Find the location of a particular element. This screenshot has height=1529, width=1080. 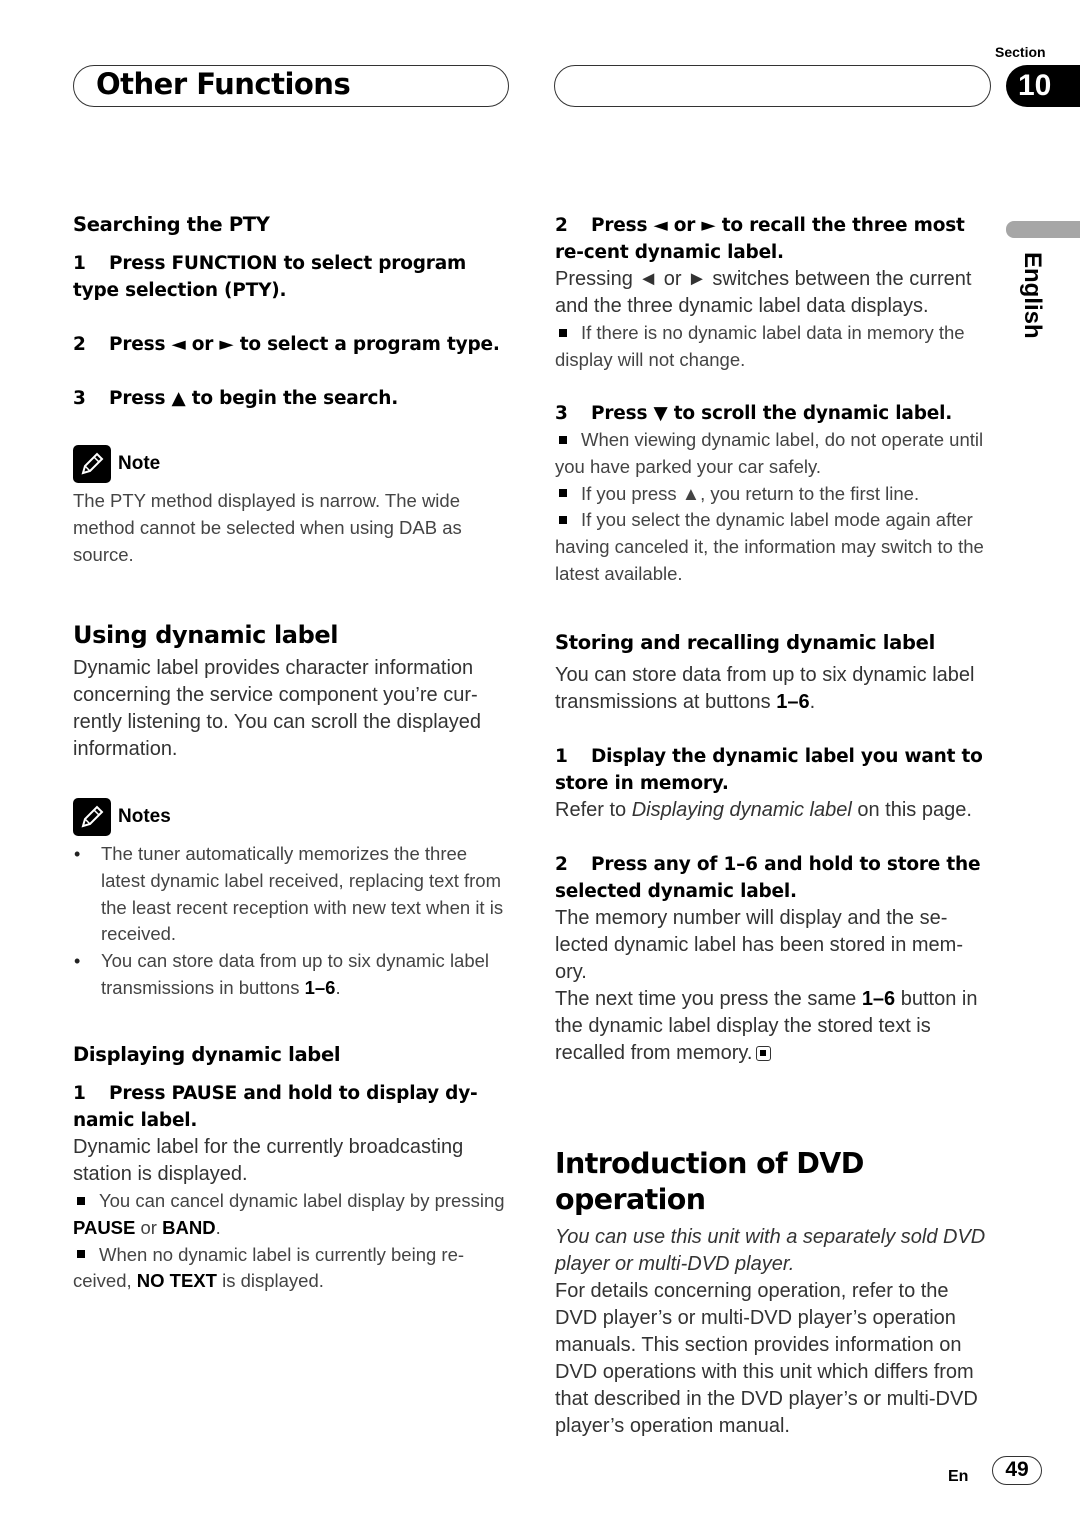

section-number-tab: 10 is located at coordinates (1043, 86).